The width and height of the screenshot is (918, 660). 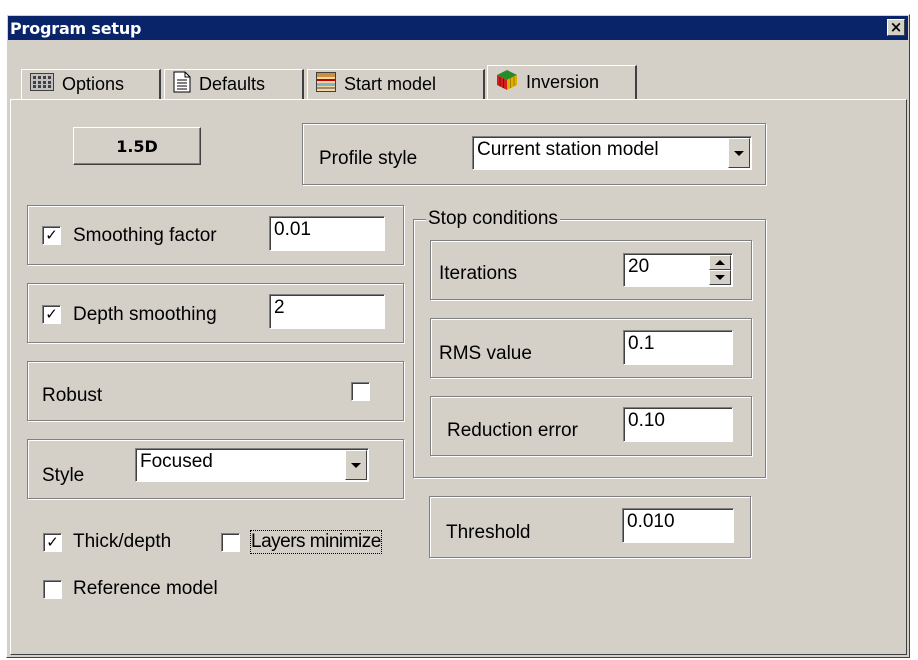 I want to click on title-bar: Program setup ×, so click(x=458, y=28).